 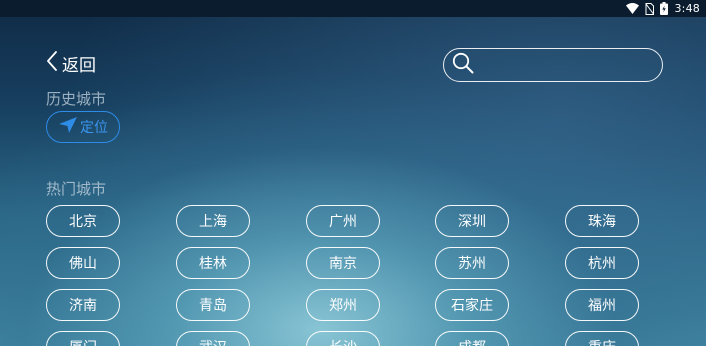 What do you see at coordinates (650, 8) in the screenshot?
I see `no-sim-icon` at bounding box center [650, 8].